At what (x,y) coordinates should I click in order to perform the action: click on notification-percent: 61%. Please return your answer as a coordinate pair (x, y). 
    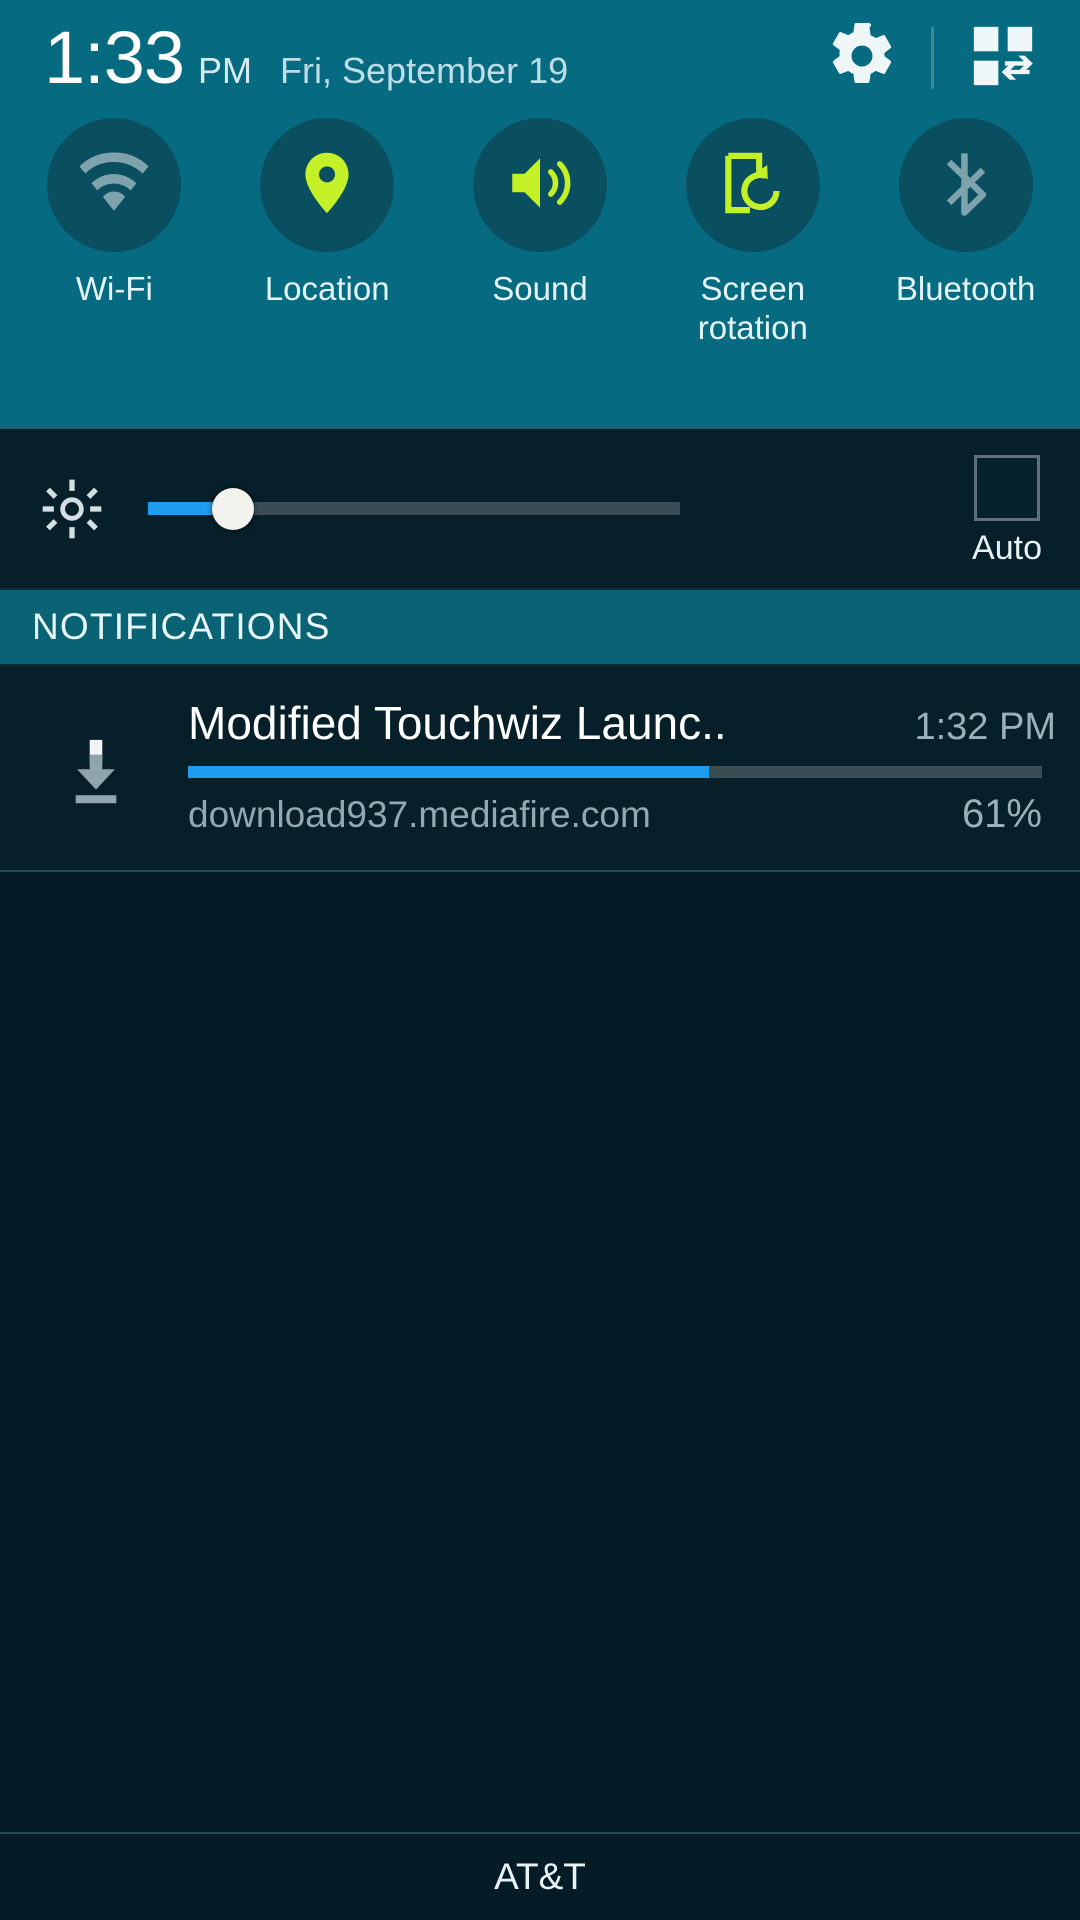
    Looking at the image, I should click on (1001, 814).